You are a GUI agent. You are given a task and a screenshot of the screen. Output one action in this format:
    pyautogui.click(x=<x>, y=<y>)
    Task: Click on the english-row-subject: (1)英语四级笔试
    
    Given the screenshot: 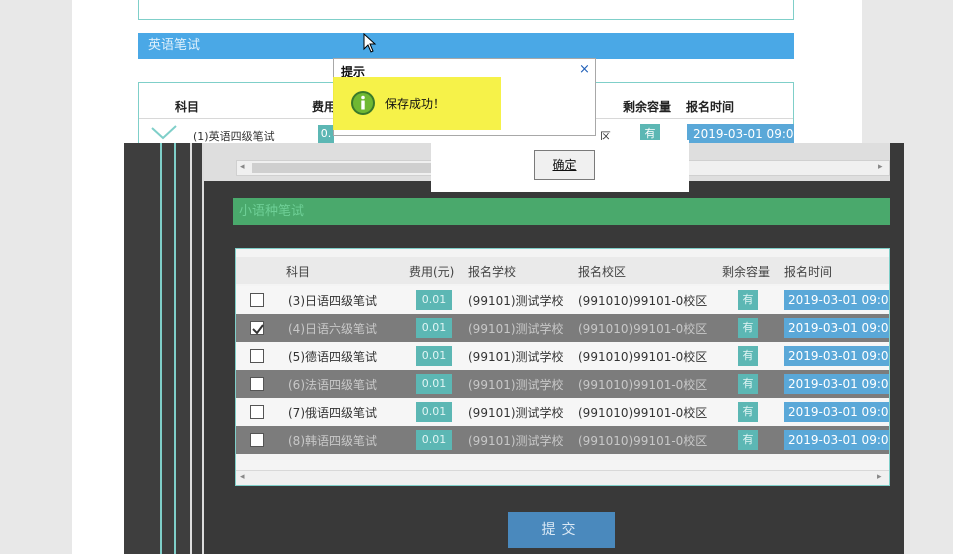 What is the action you would take?
    pyautogui.click(x=234, y=136)
    